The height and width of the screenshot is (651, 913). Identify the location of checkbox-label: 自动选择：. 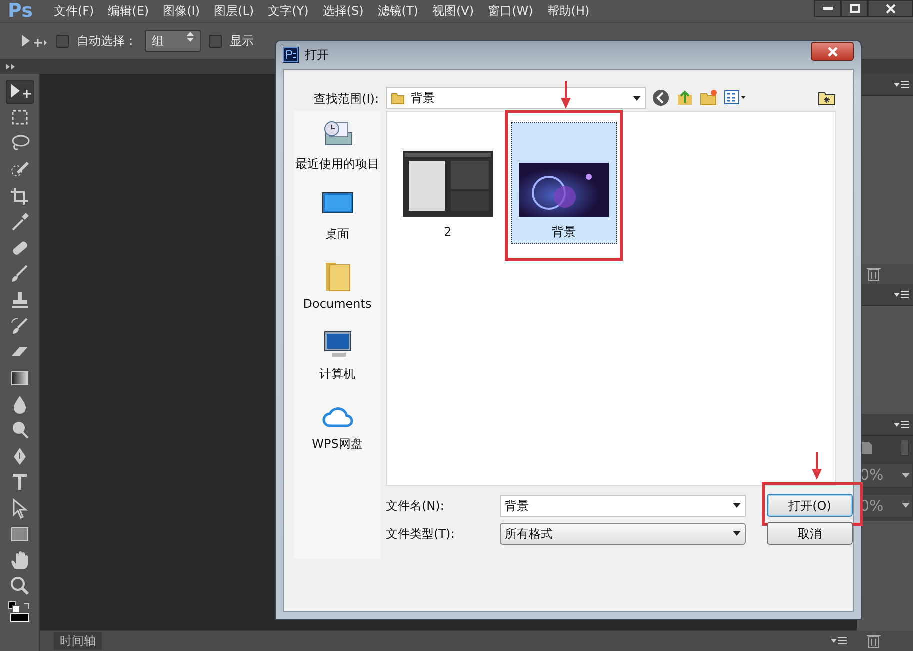
(107, 41).